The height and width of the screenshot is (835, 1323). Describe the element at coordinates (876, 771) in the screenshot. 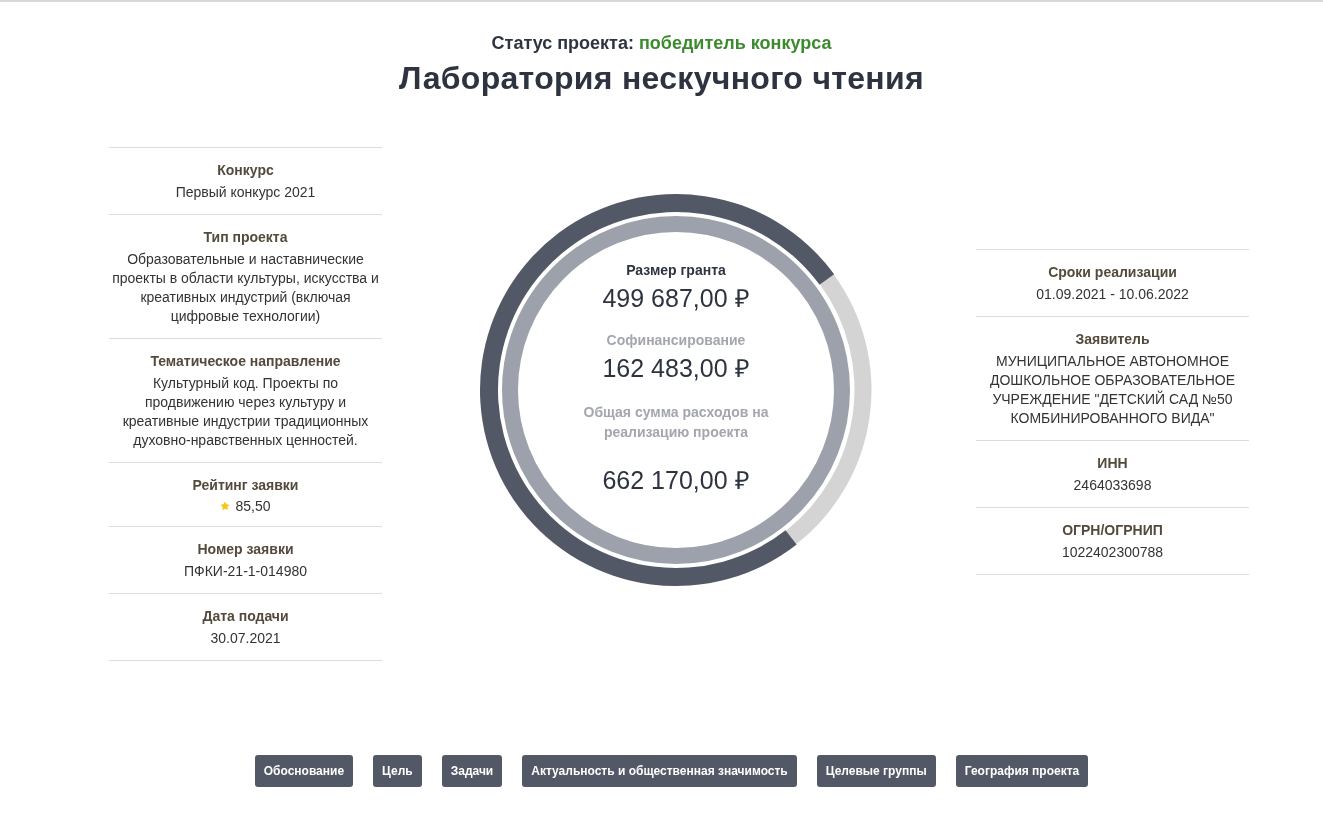

I see `section-button: Целевые группы` at that location.